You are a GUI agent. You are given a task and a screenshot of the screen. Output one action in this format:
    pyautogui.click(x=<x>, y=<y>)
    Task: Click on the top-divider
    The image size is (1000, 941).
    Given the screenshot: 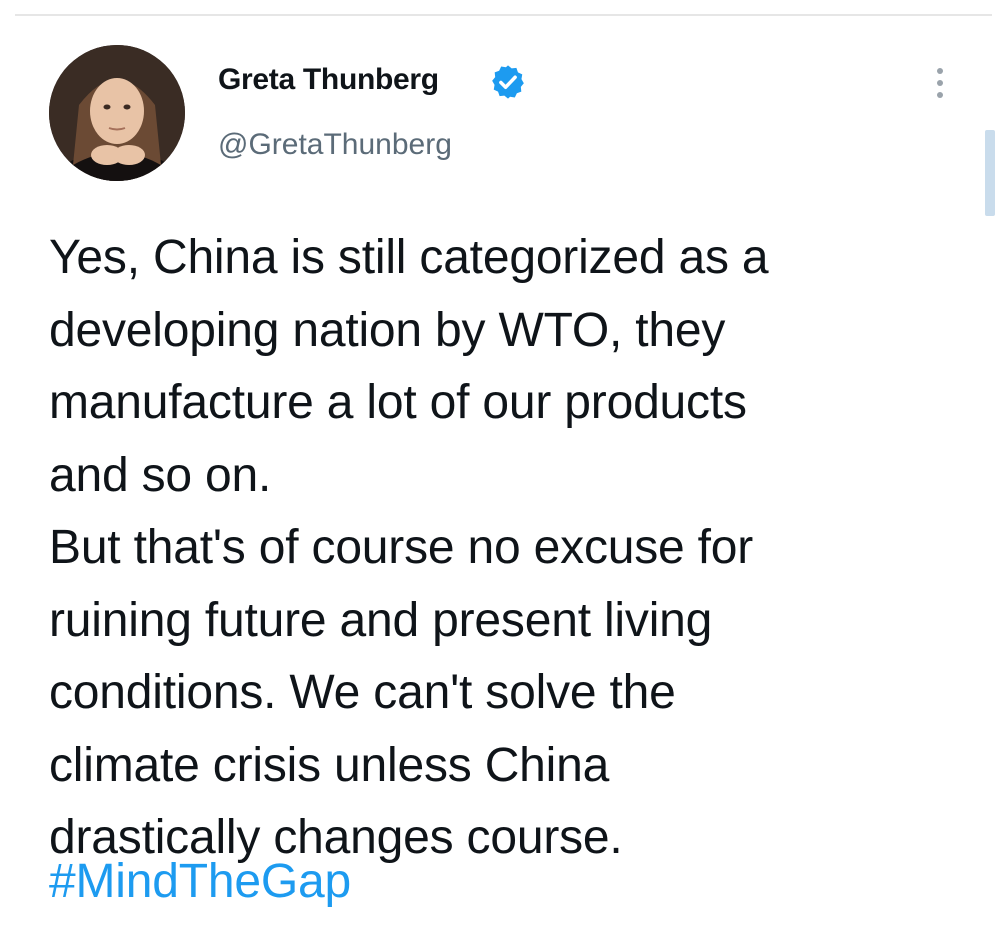 What is the action you would take?
    pyautogui.click(x=503, y=15)
    